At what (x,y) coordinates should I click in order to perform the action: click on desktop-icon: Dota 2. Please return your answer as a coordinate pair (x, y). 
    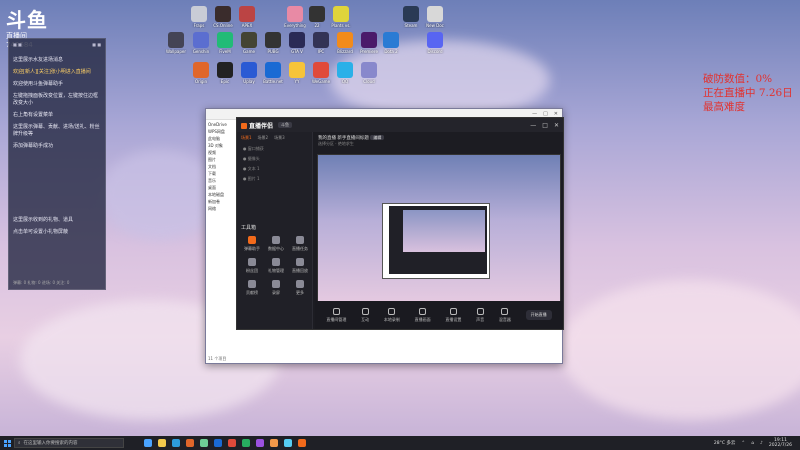
    Looking at the image, I should click on (391, 43).